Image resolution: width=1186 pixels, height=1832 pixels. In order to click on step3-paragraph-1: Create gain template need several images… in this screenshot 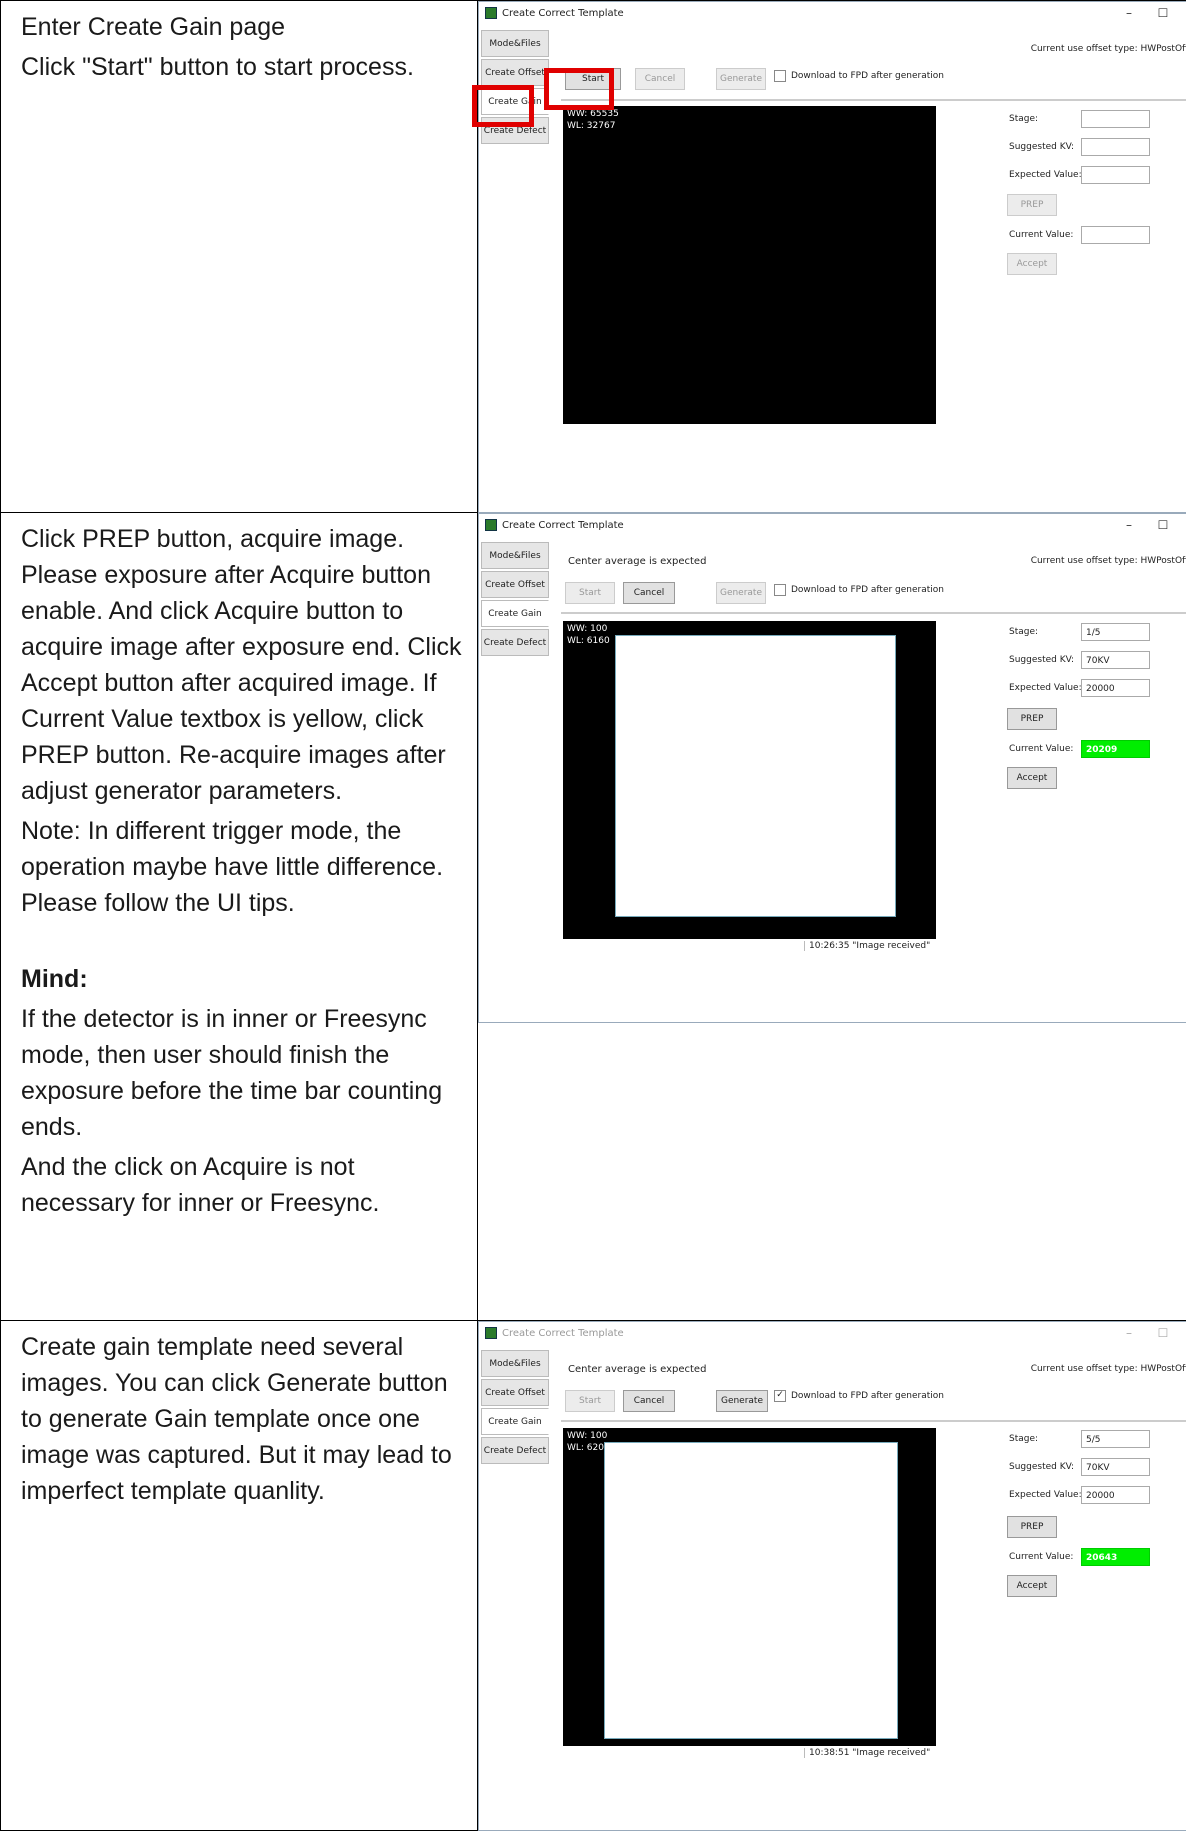, I will do `click(236, 1419)`.